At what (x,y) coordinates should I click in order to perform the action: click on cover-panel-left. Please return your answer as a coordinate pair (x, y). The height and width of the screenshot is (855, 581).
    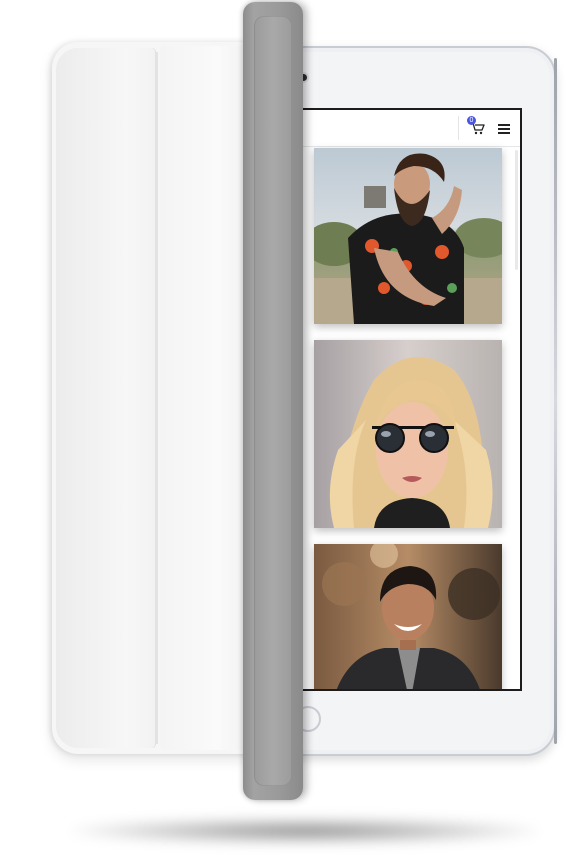
    Looking at the image, I should click on (106, 398).